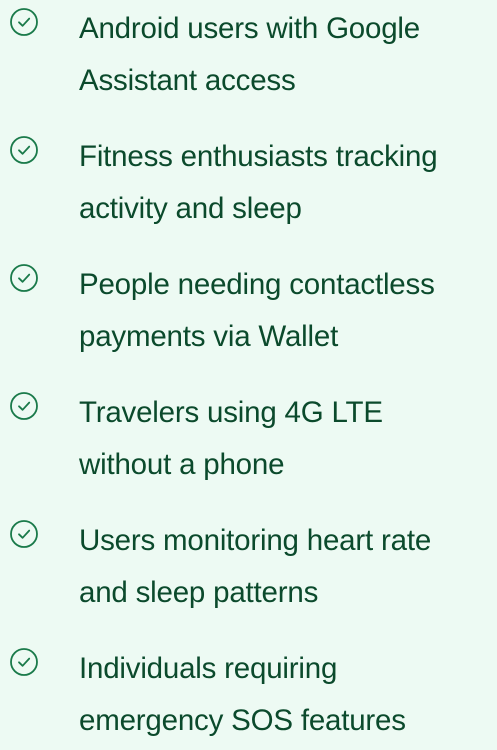 This screenshot has width=497, height=750. What do you see at coordinates (187, 80) in the screenshot?
I see `list-item-line: Assistant access` at bounding box center [187, 80].